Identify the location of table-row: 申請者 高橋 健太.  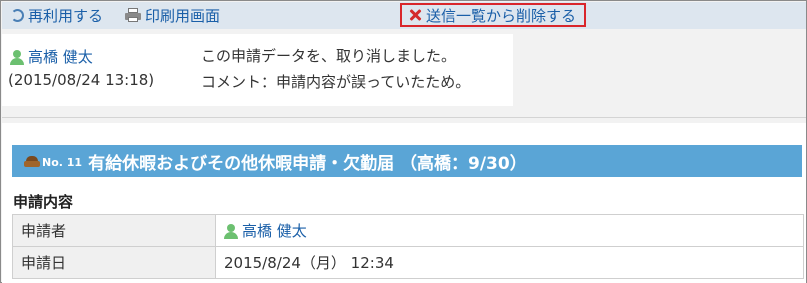
(408, 230).